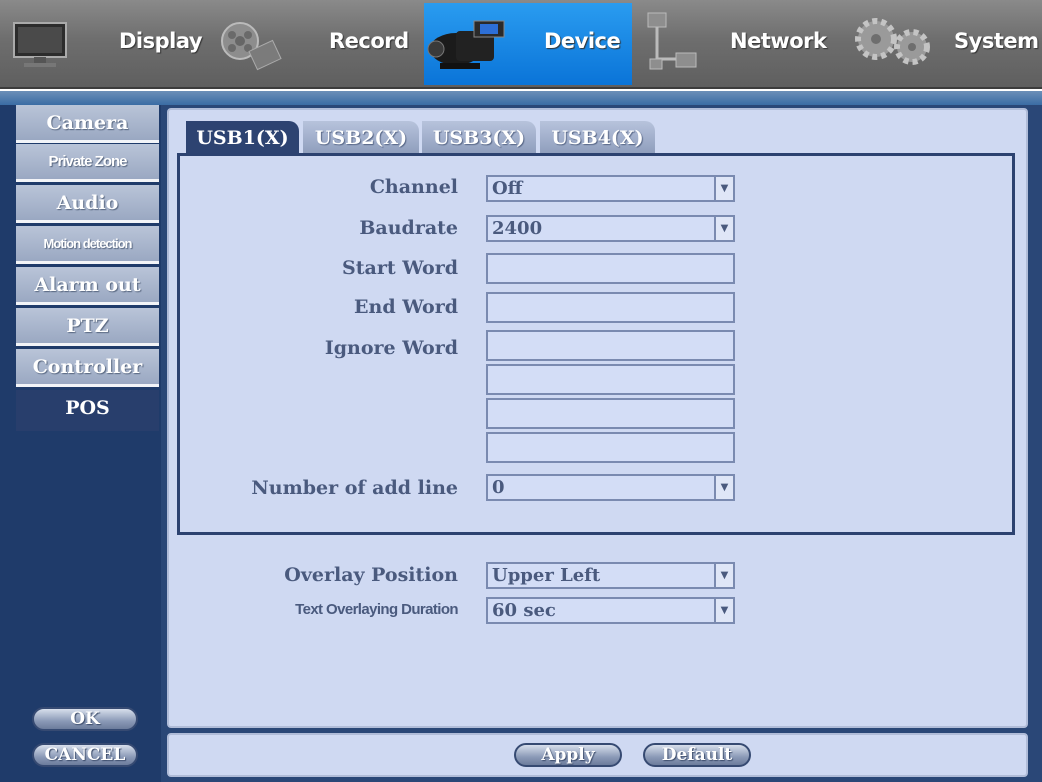 The image size is (1042, 782). What do you see at coordinates (507, 188) in the screenshot?
I see `channel-value: Off` at bounding box center [507, 188].